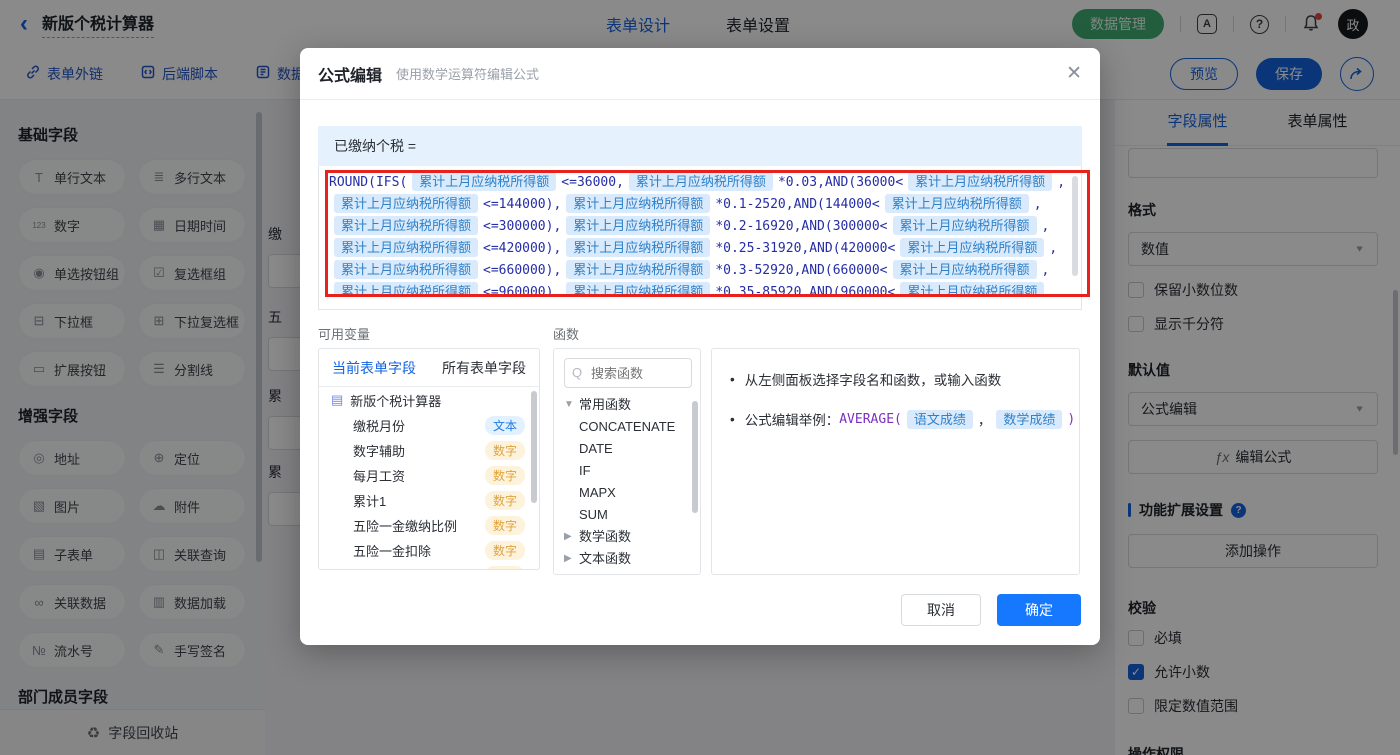  Describe the element at coordinates (700, 74) in the screenshot. I see `modal-header: 公式编辑 使用数学运算符编辑公式 ✕` at that location.